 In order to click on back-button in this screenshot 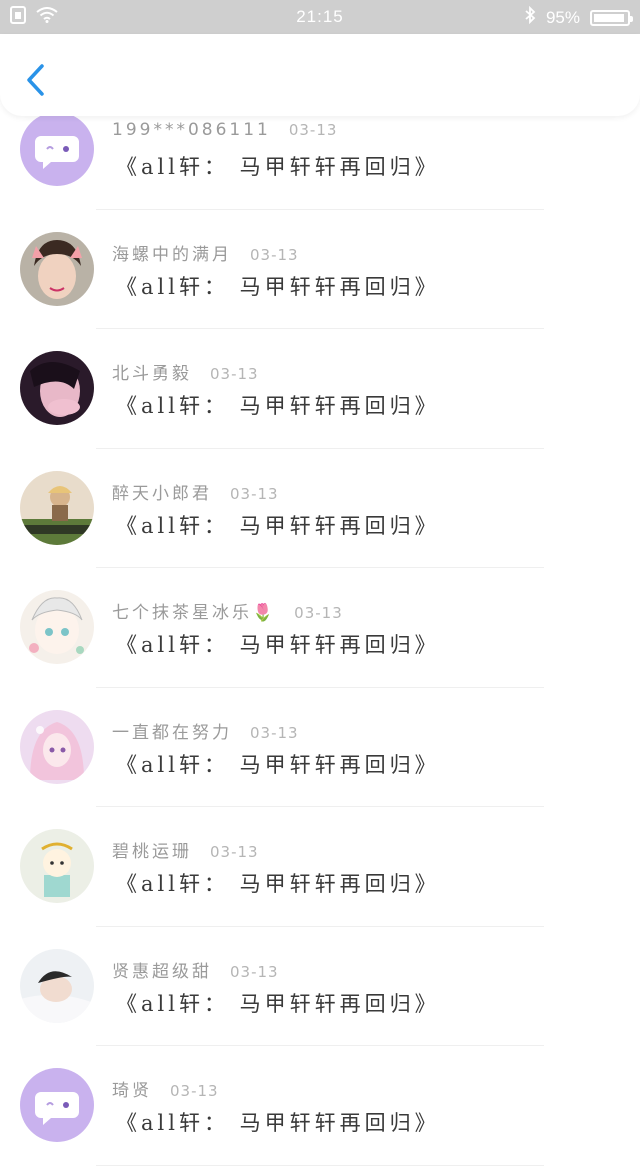, I will do `click(37, 80)`.